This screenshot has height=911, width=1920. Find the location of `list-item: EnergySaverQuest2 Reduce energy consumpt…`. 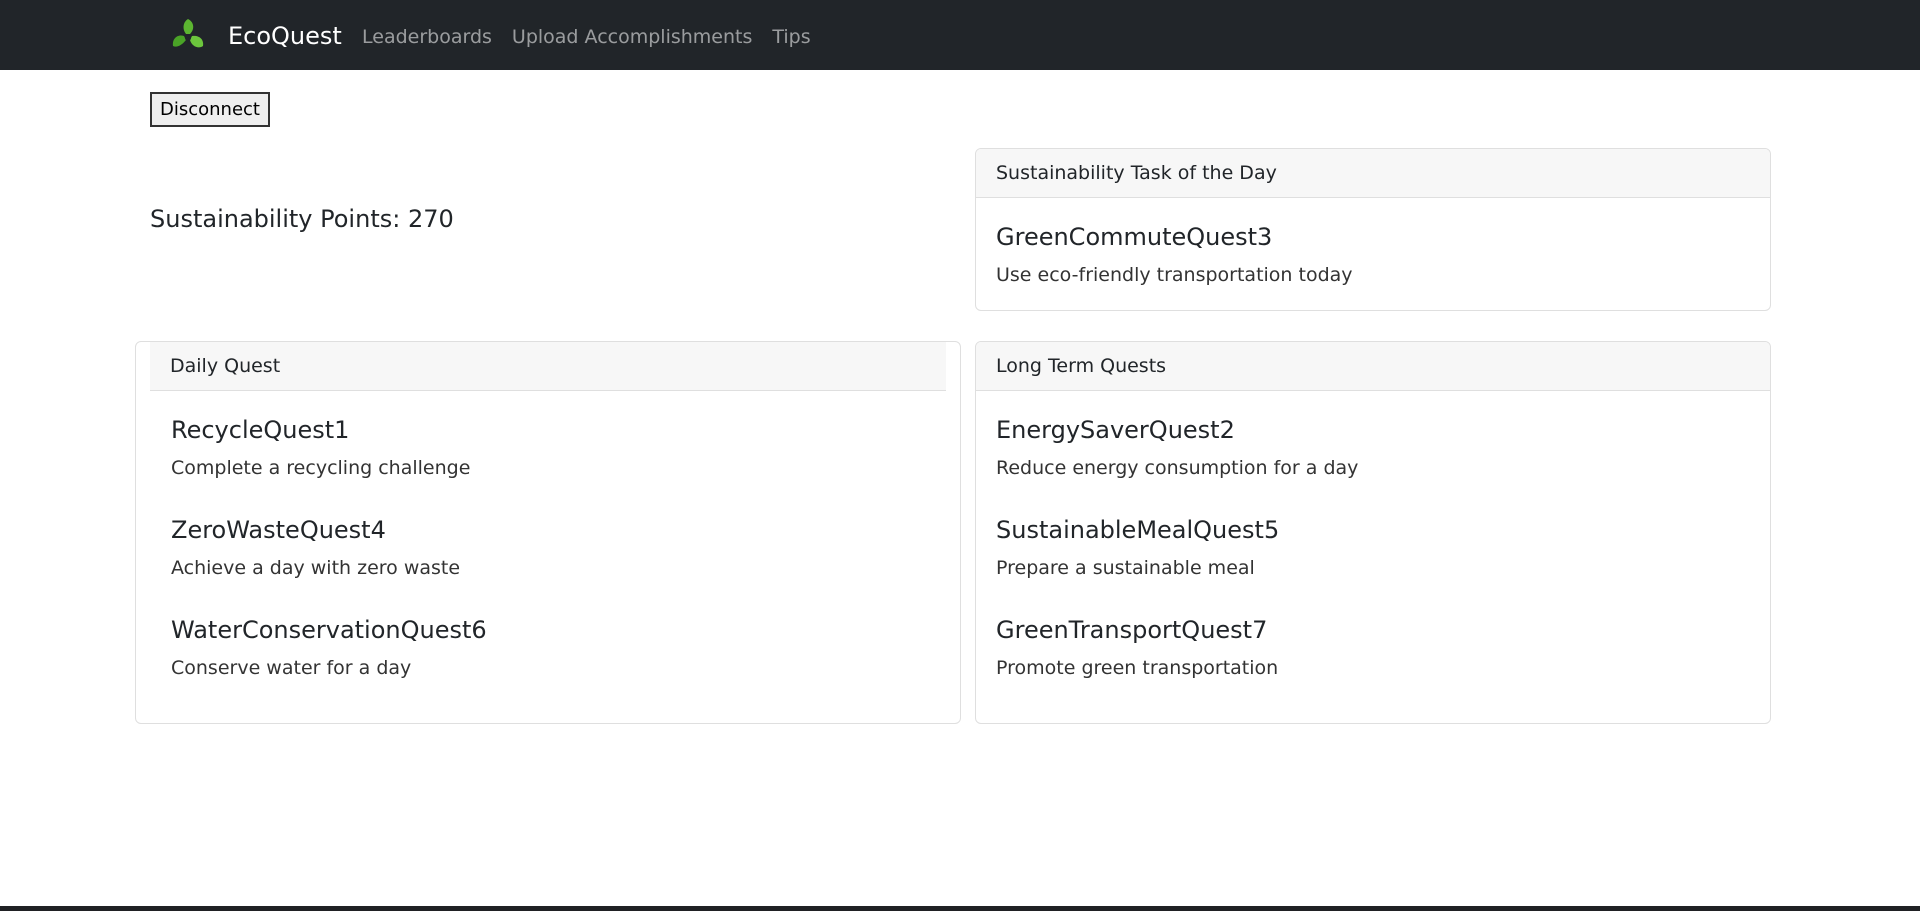

list-item: EnergySaverQuest2 Reduce energy consumpt… is located at coordinates (1373, 448).